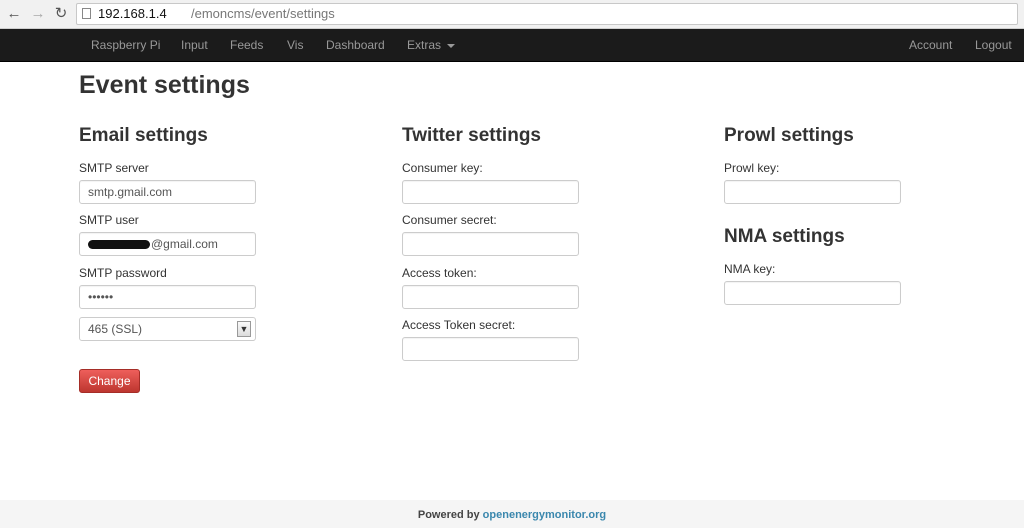 The image size is (1024, 530). I want to click on access-token-label: Access token:, so click(439, 273).